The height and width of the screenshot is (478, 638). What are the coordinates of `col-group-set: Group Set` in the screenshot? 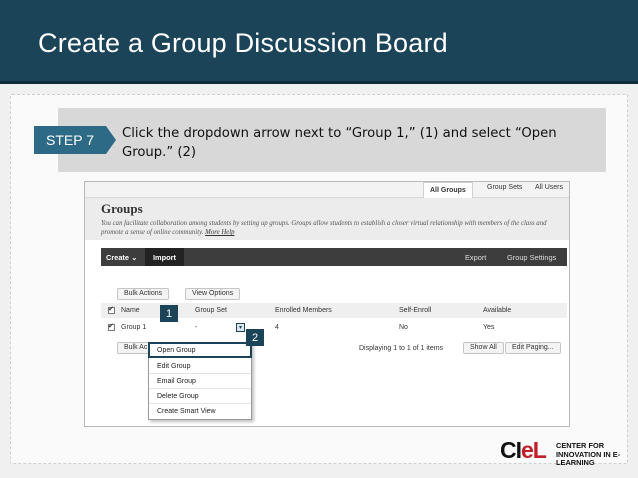 It's located at (211, 310).